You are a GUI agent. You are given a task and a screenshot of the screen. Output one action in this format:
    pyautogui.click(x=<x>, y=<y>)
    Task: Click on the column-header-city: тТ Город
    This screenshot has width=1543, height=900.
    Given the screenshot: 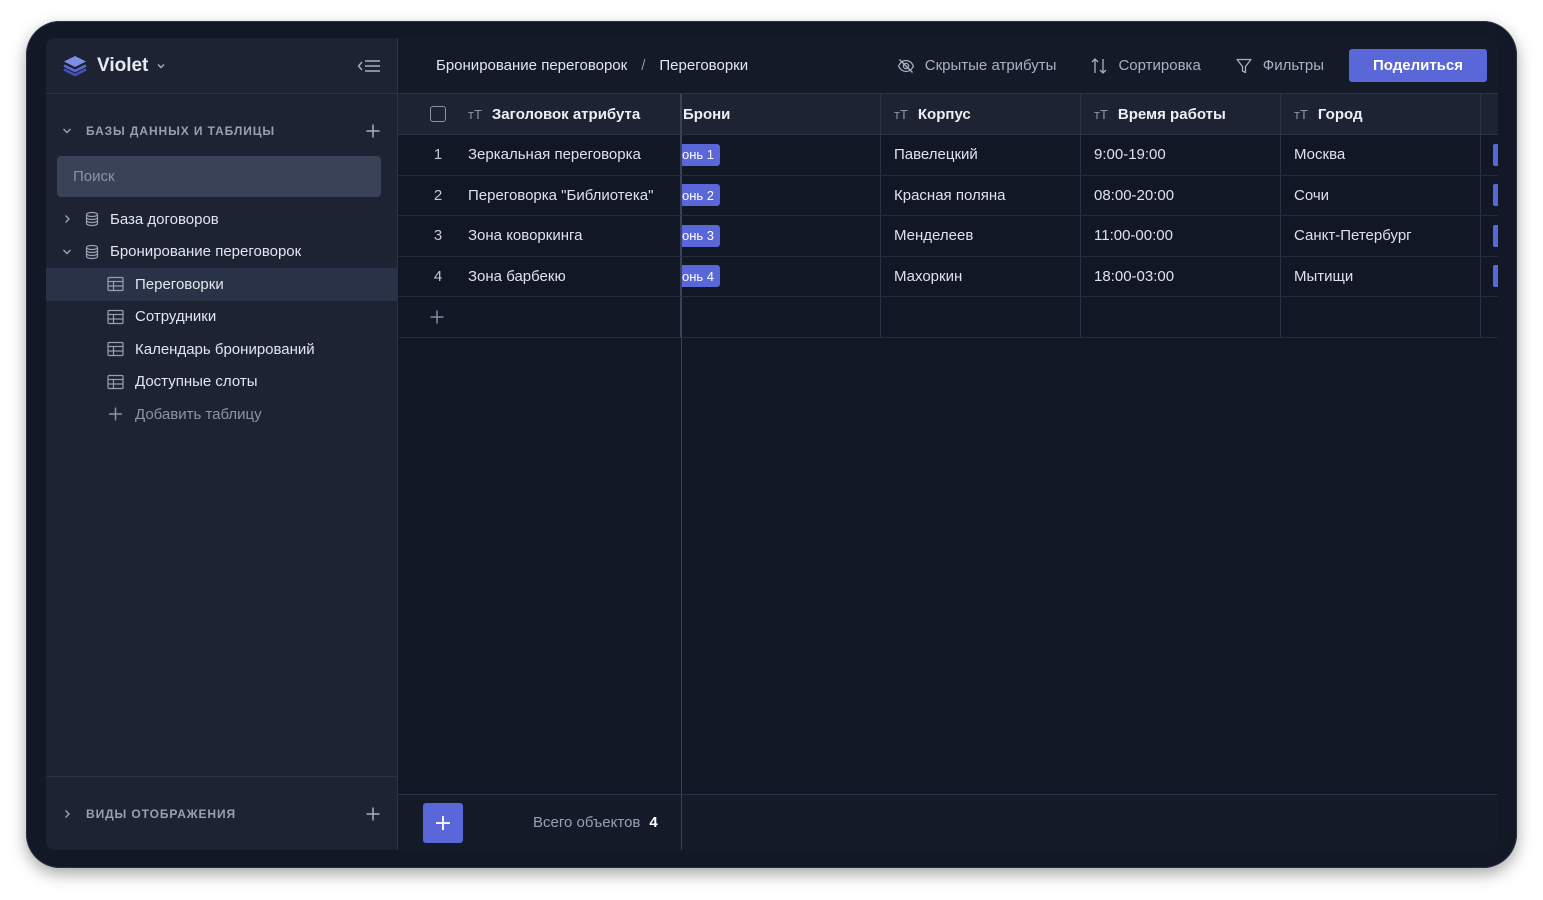 What is the action you would take?
    pyautogui.click(x=1381, y=114)
    